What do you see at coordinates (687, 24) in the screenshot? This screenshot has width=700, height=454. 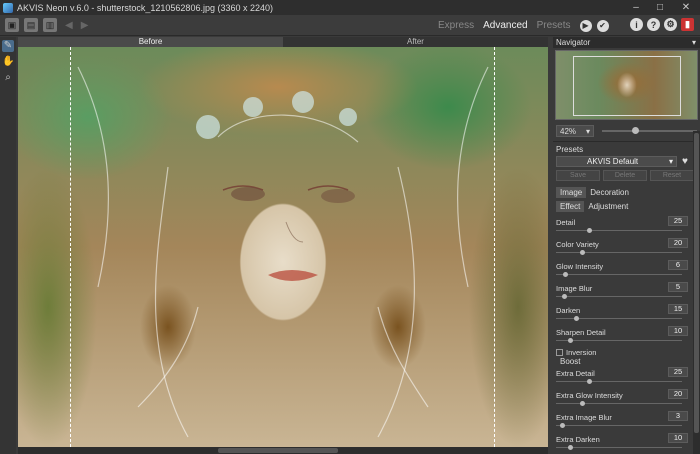 I see `tutorial-book-icon: ▮` at bounding box center [687, 24].